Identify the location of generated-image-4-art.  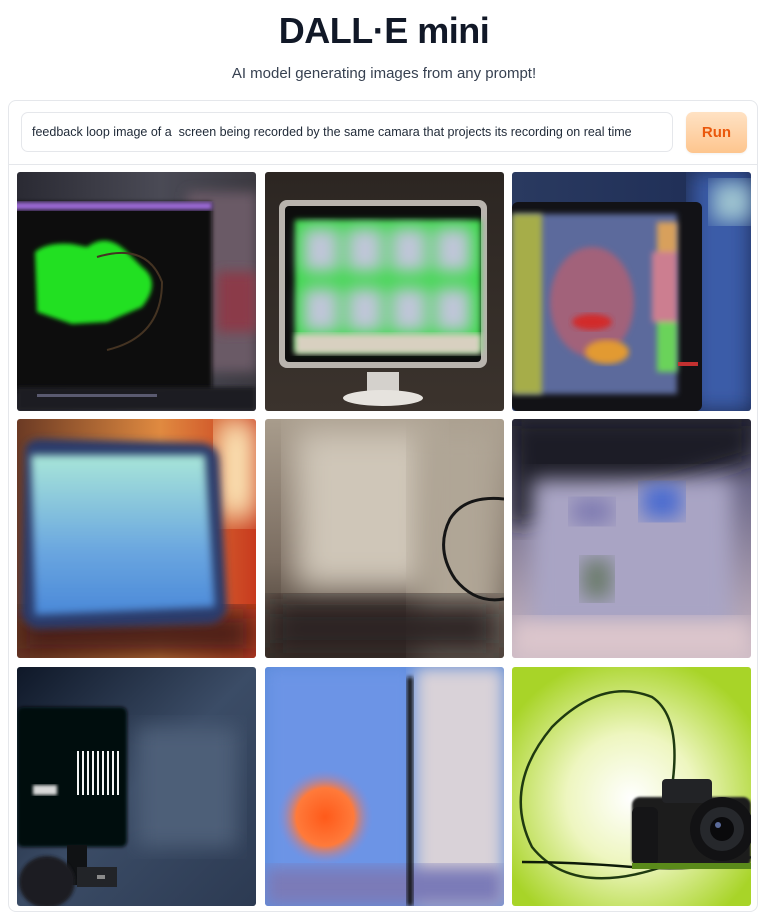
(136, 538).